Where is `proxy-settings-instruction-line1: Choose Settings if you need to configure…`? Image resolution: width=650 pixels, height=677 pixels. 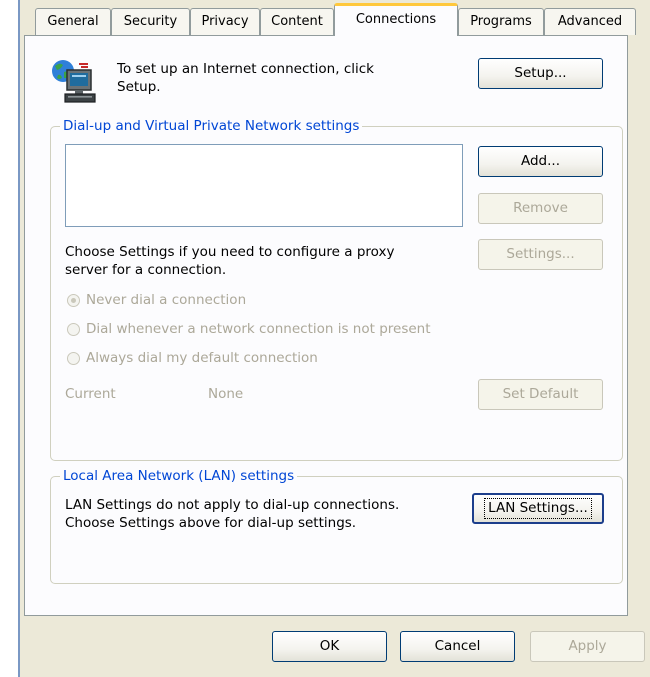 proxy-settings-instruction-line1: Choose Settings if you need to configure… is located at coordinates (230, 252).